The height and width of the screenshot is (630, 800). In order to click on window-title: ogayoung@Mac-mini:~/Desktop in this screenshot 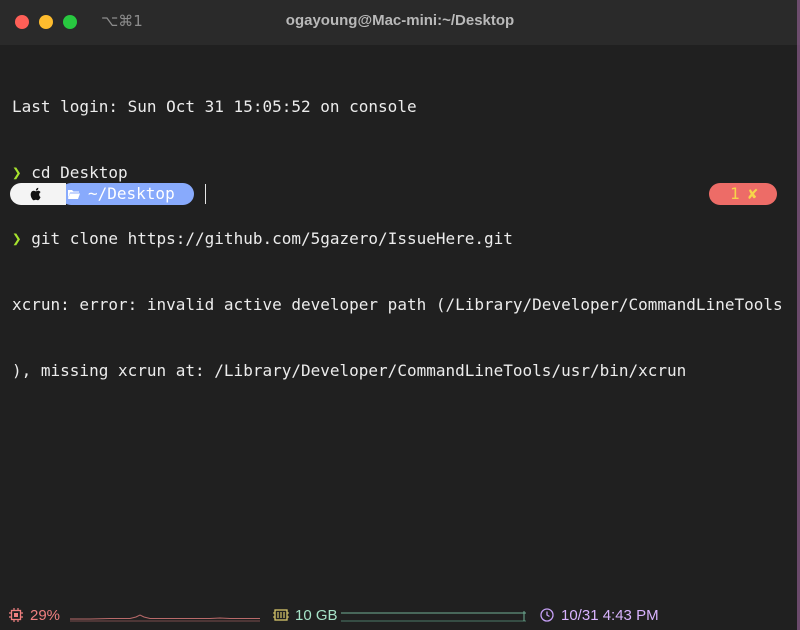, I will do `click(400, 20)`.